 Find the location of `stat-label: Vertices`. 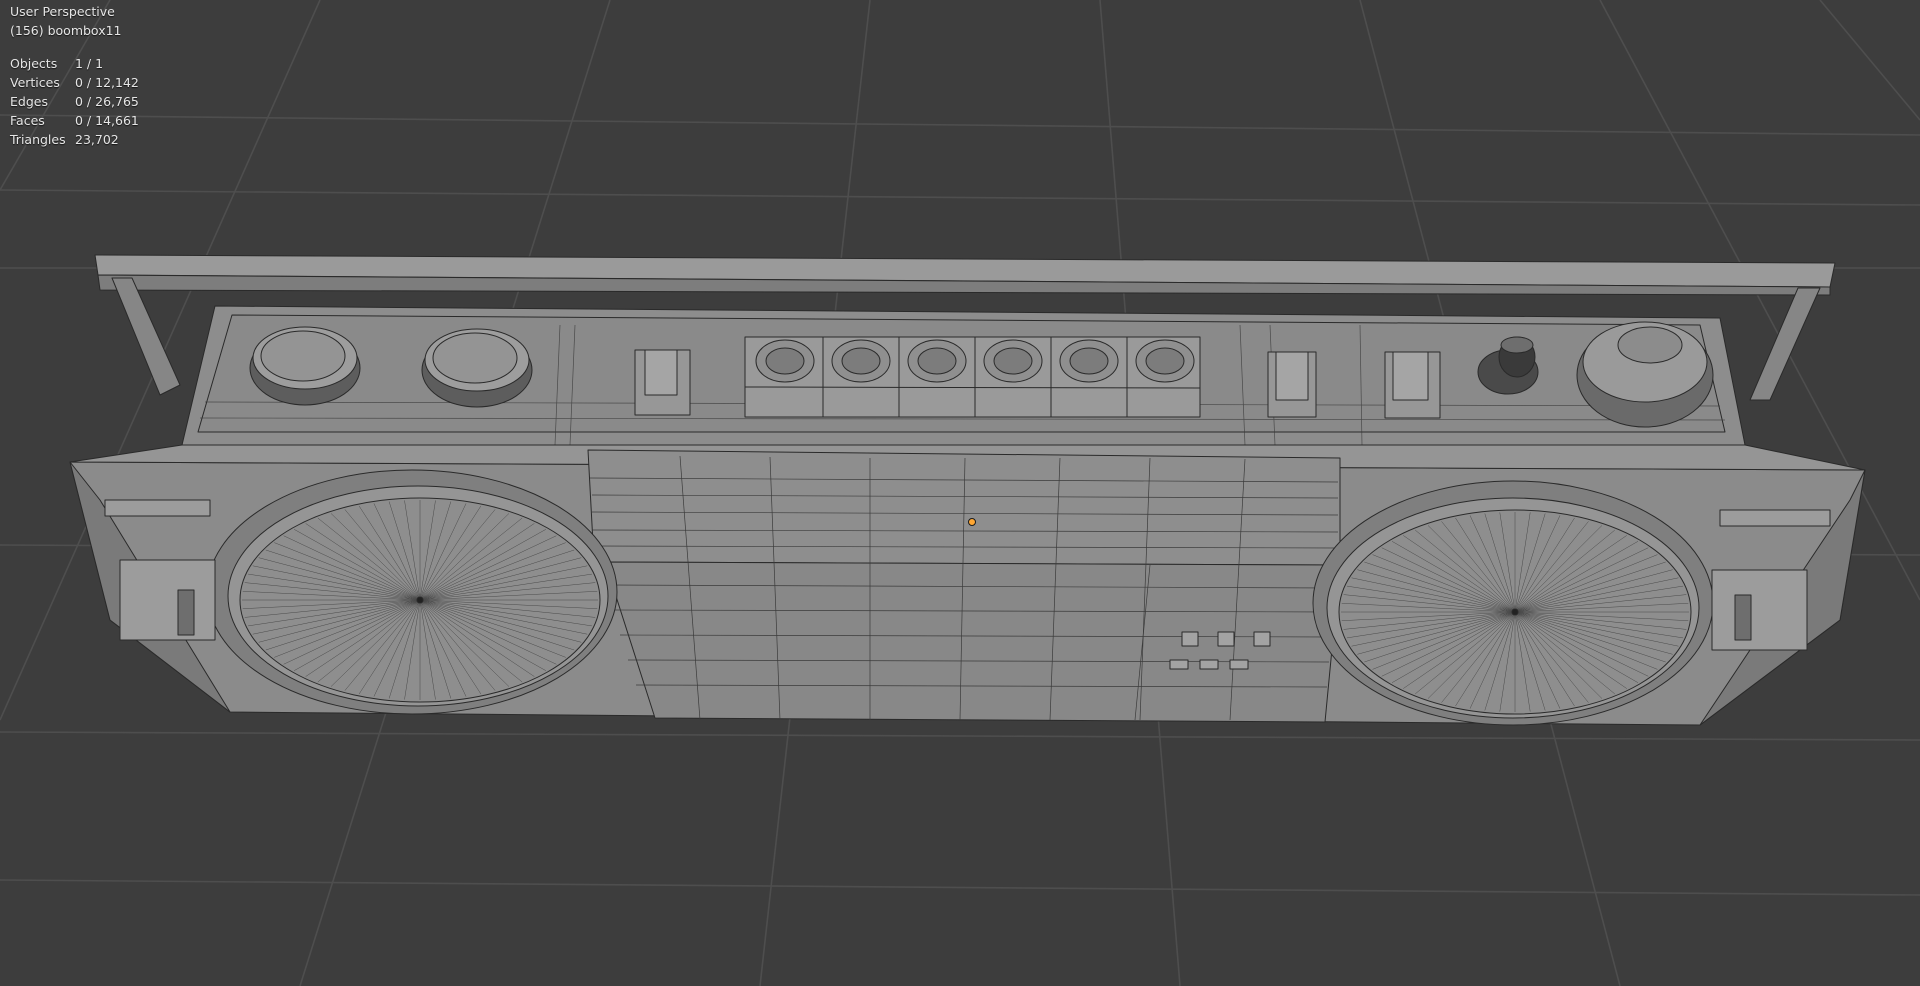

stat-label: Vertices is located at coordinates (35, 82).